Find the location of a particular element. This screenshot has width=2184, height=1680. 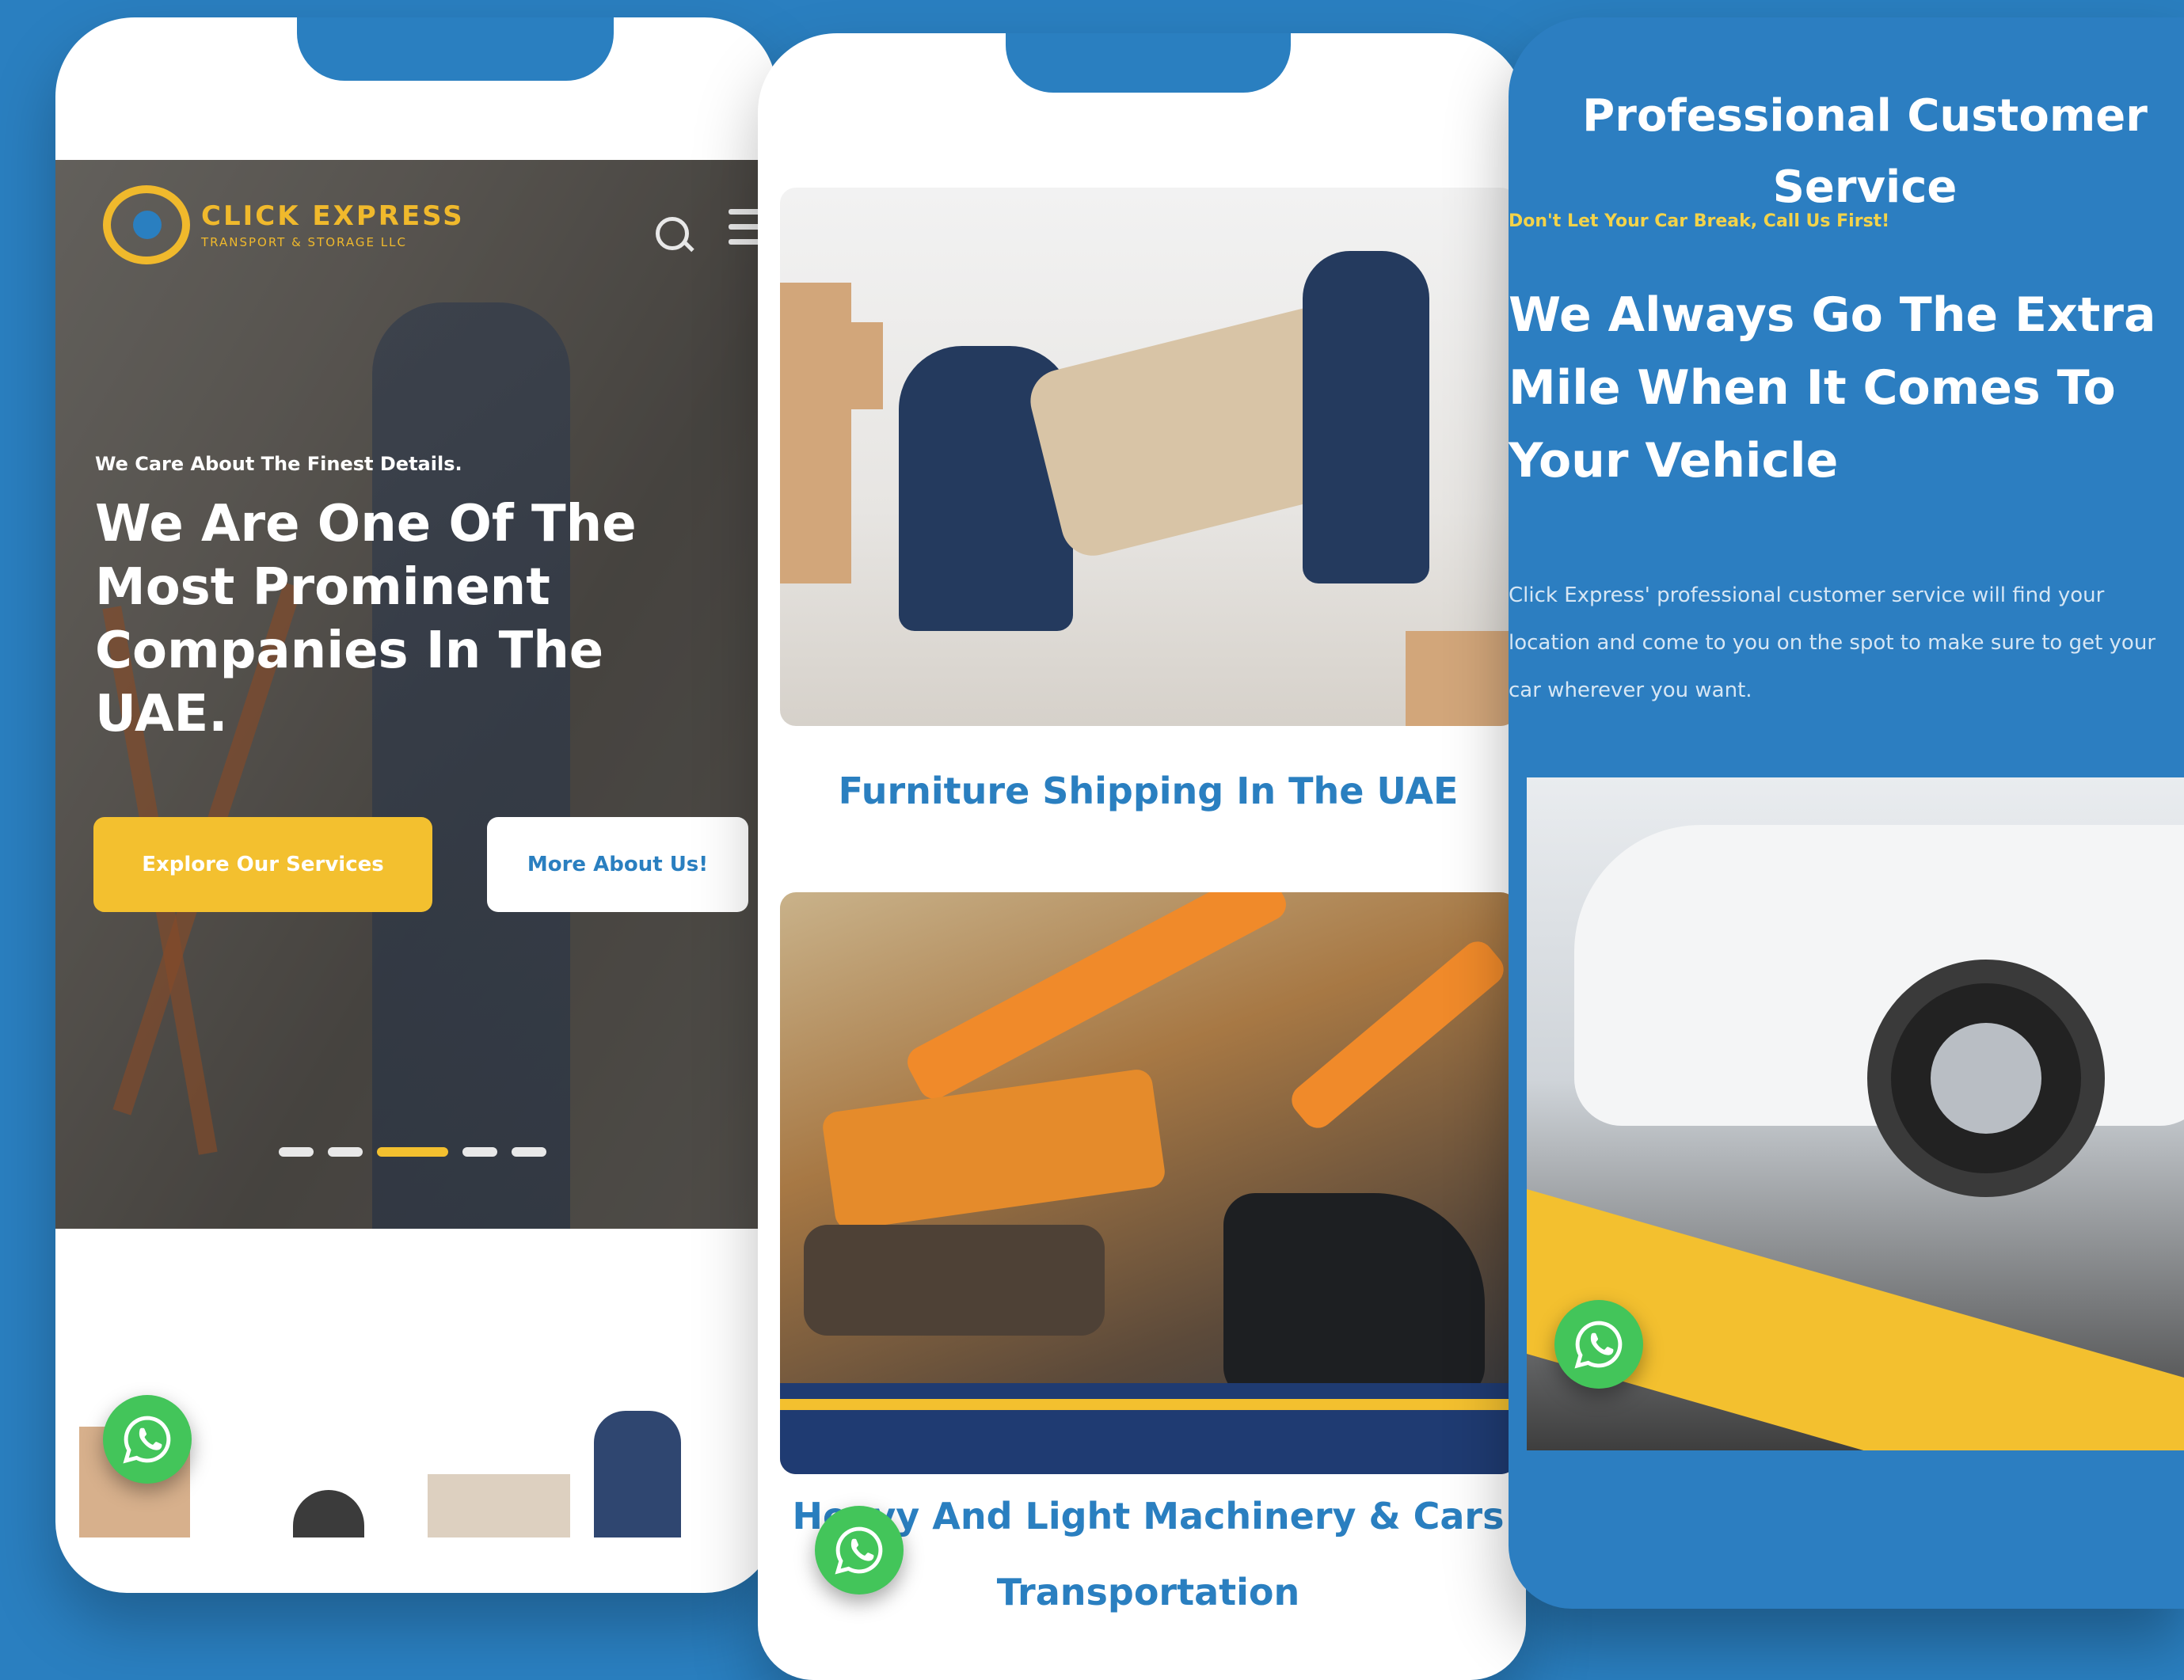

logo-title: CLICK EXPRESS is located at coordinates (333, 216).